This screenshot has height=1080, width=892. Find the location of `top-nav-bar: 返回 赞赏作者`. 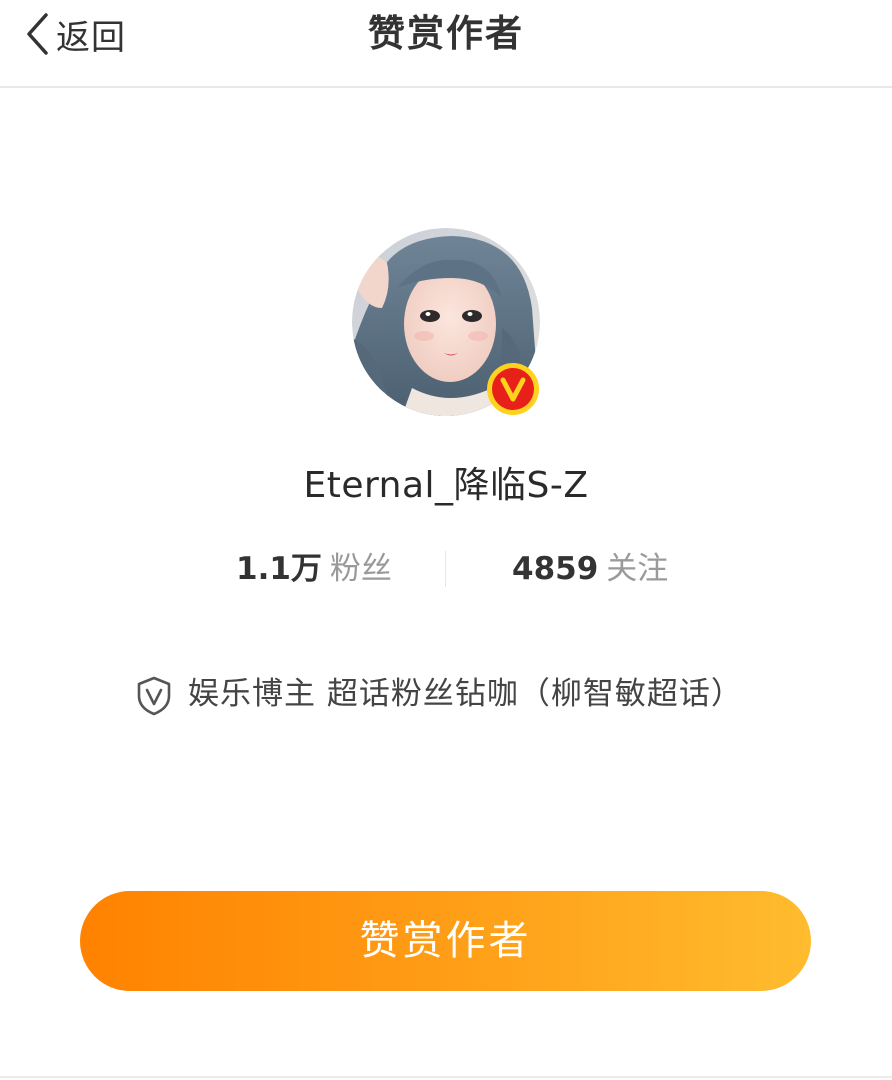

top-nav-bar: 返回 赞赏作者 is located at coordinates (446, 44).